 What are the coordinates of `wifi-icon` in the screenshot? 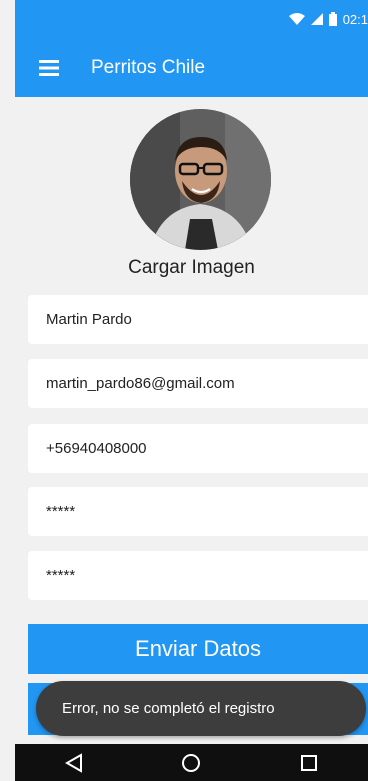 It's located at (296, 19).